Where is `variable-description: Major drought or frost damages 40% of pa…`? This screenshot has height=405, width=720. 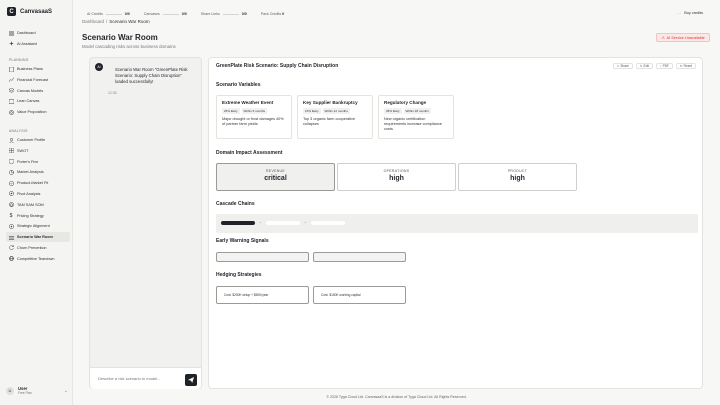 variable-description: Major drought or frost damages 40% of pa… is located at coordinates (253, 121).